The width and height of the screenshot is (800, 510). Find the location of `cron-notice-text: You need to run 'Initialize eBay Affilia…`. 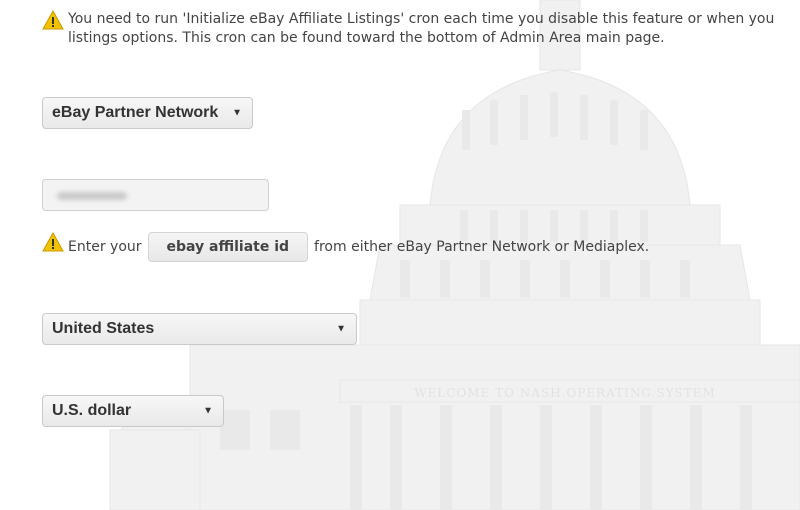

cron-notice-text: You need to run 'Initialize eBay Affilia… is located at coordinates (421, 28).